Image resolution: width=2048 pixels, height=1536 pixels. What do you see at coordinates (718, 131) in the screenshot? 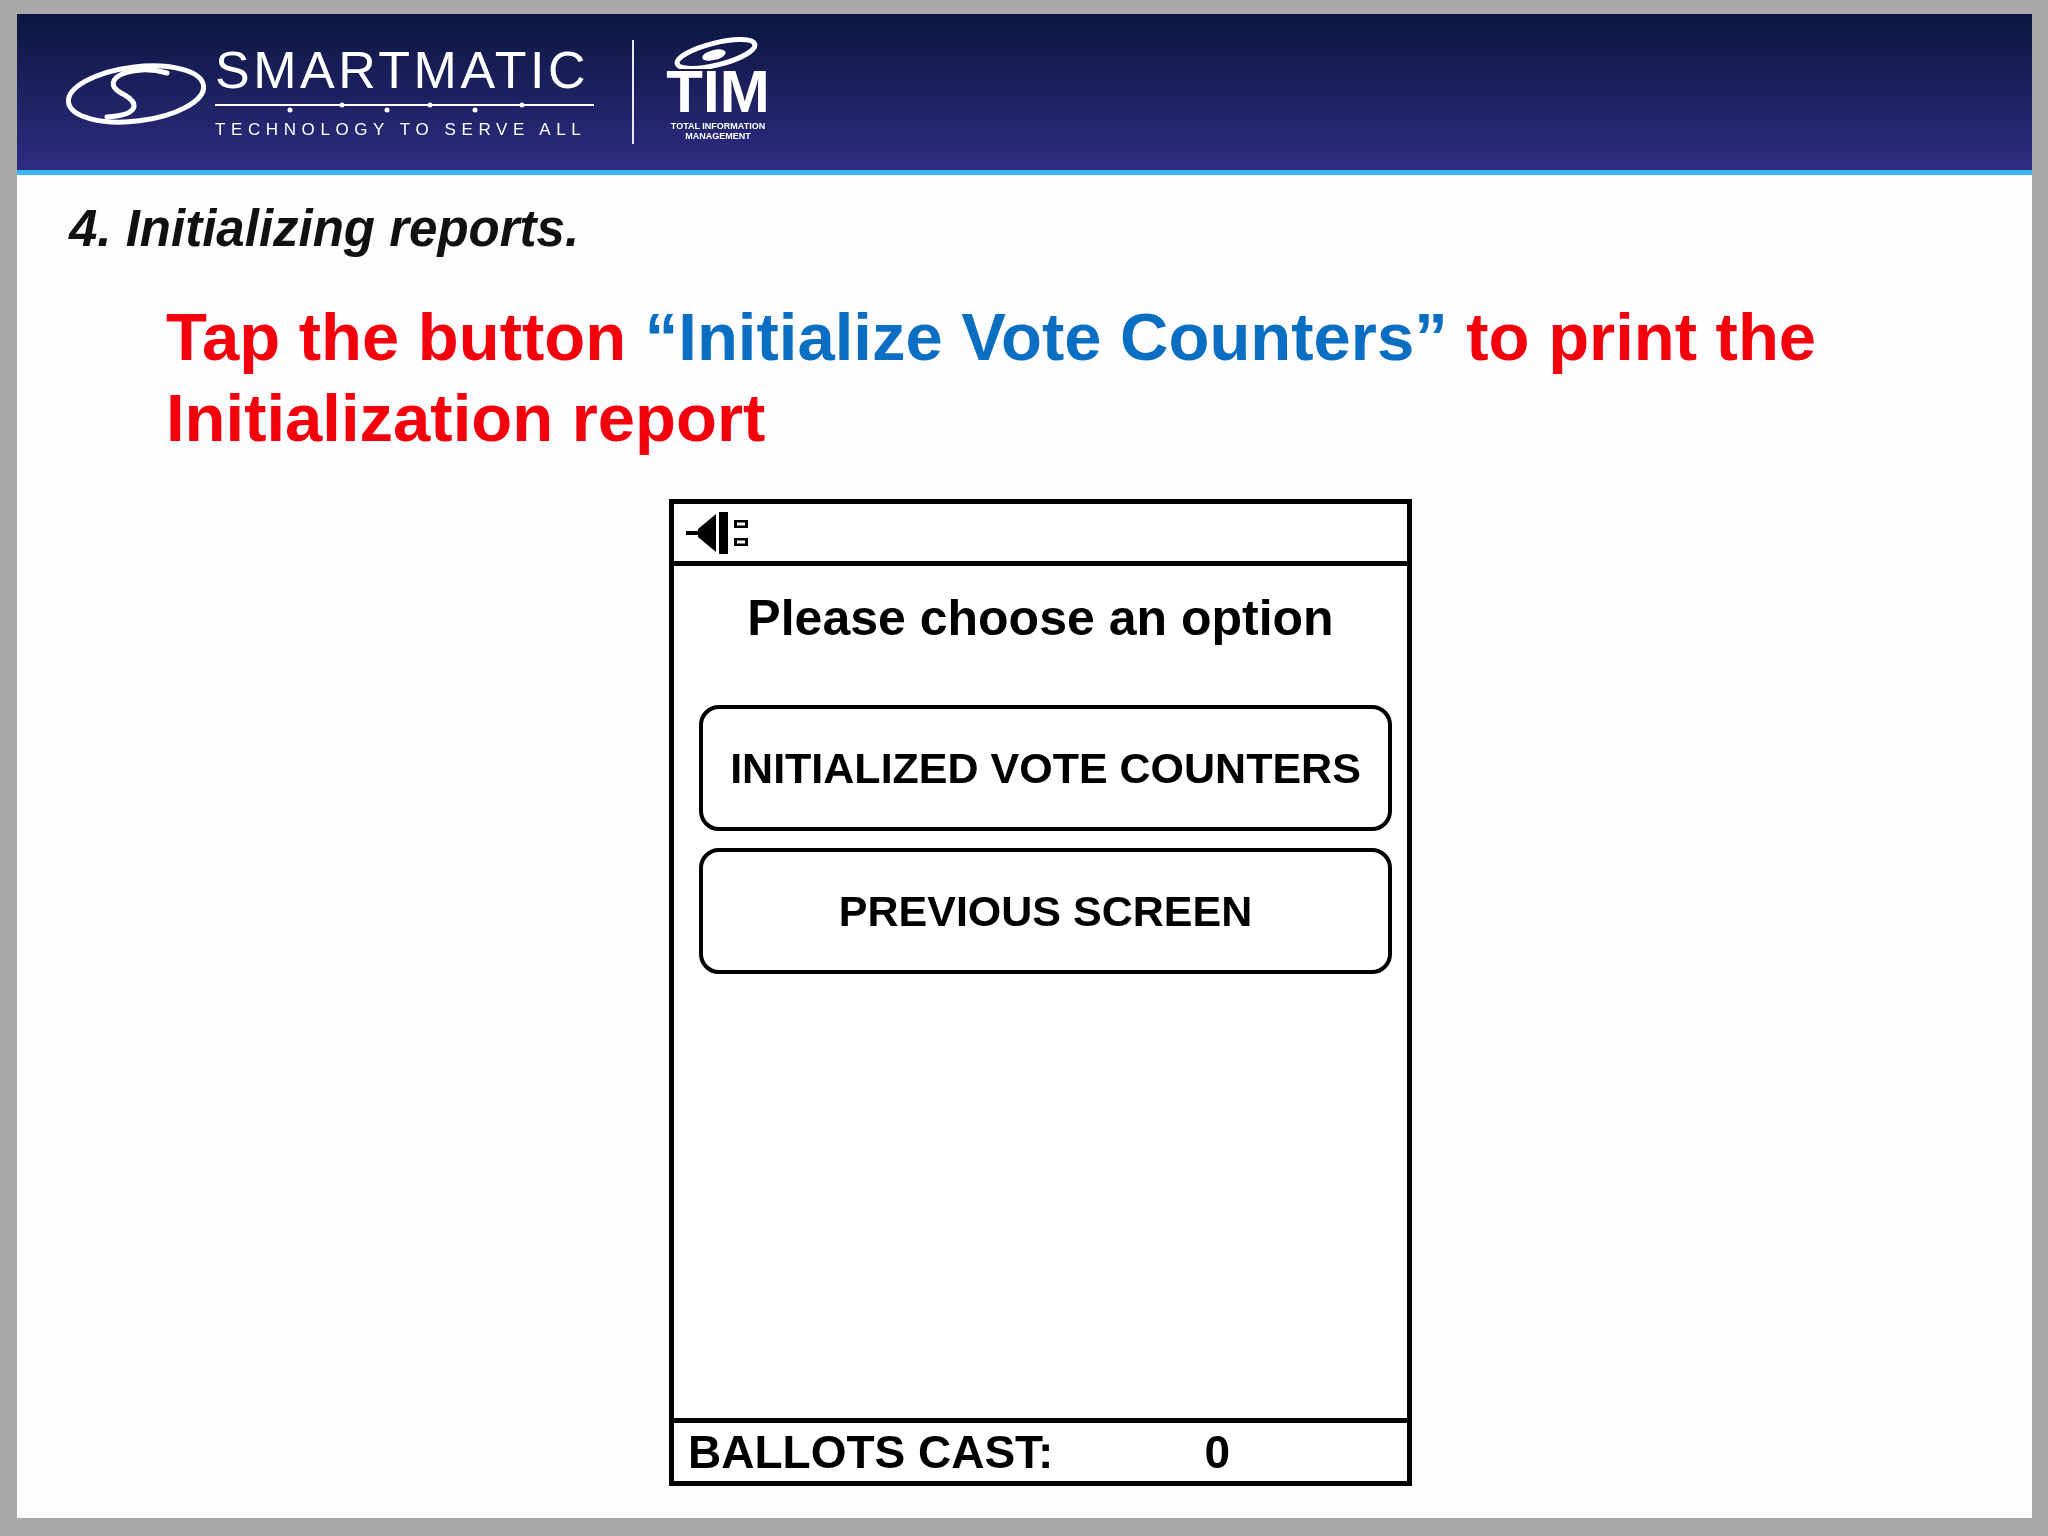
I see `partner-tagline: TOTAL INFORMATION MANAGEMENT` at bounding box center [718, 131].